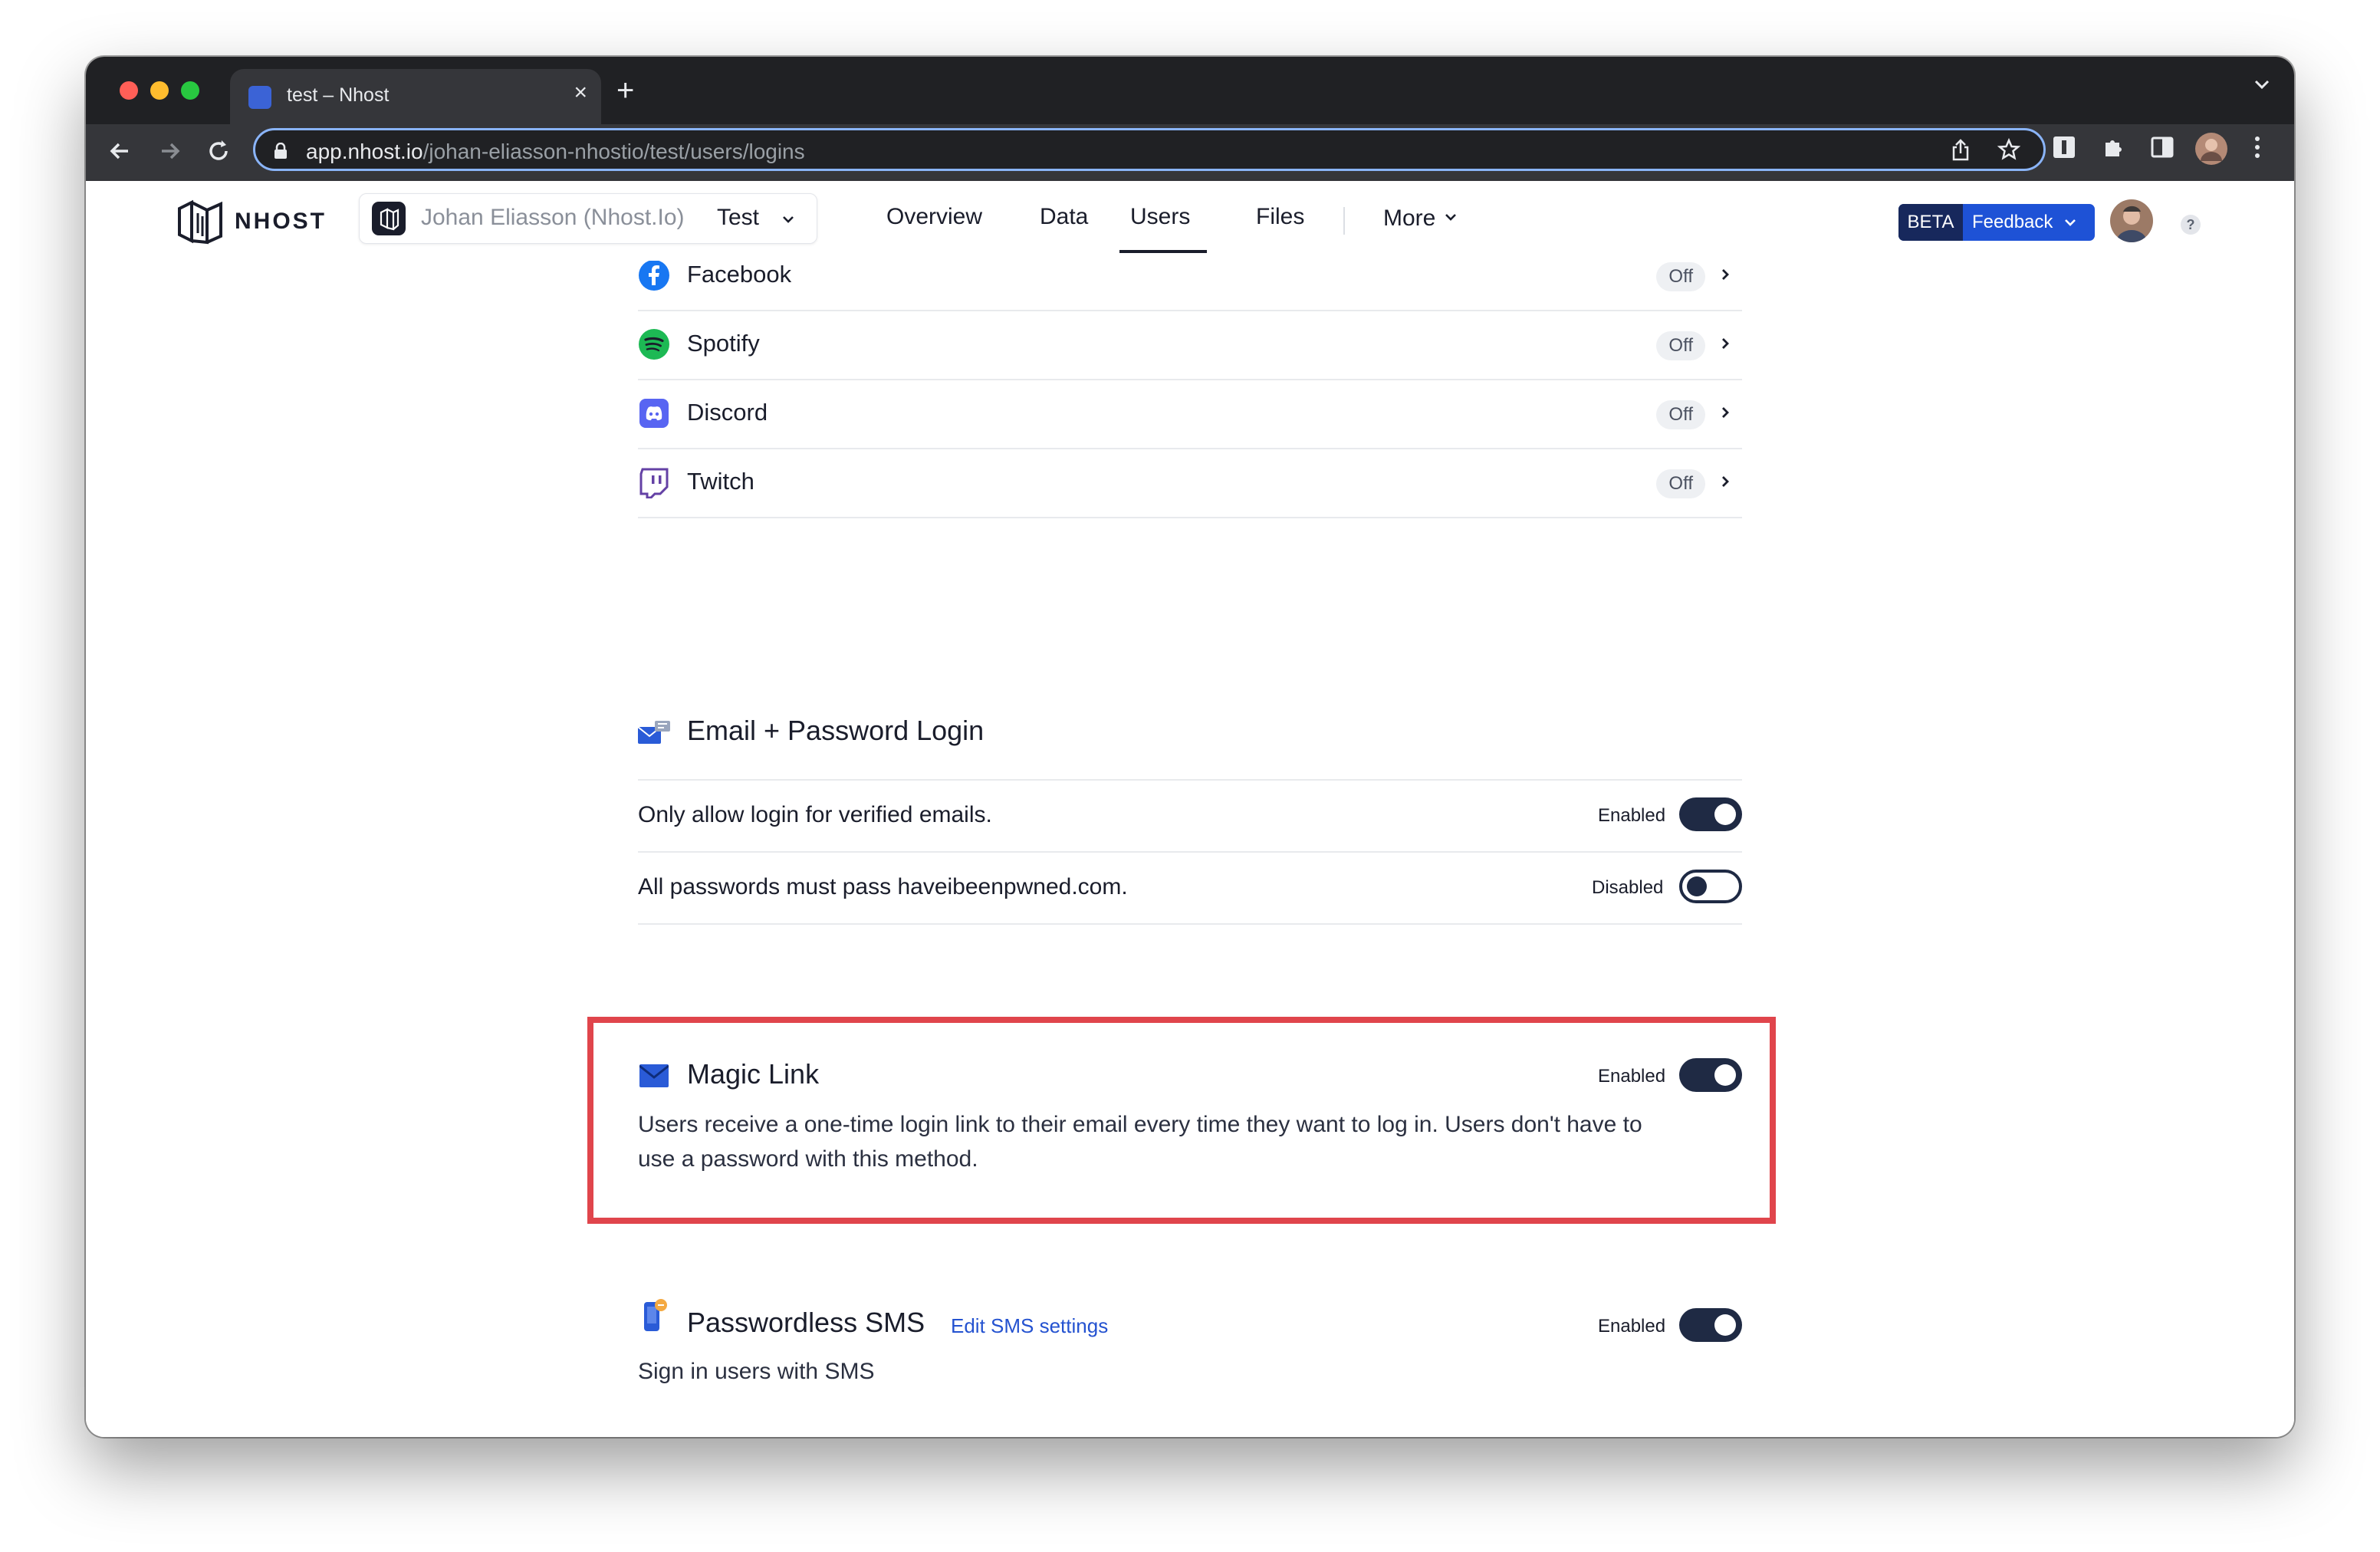 The width and height of the screenshot is (2380, 1552). What do you see at coordinates (120, 151) in the screenshot?
I see `back-arrow-icon` at bounding box center [120, 151].